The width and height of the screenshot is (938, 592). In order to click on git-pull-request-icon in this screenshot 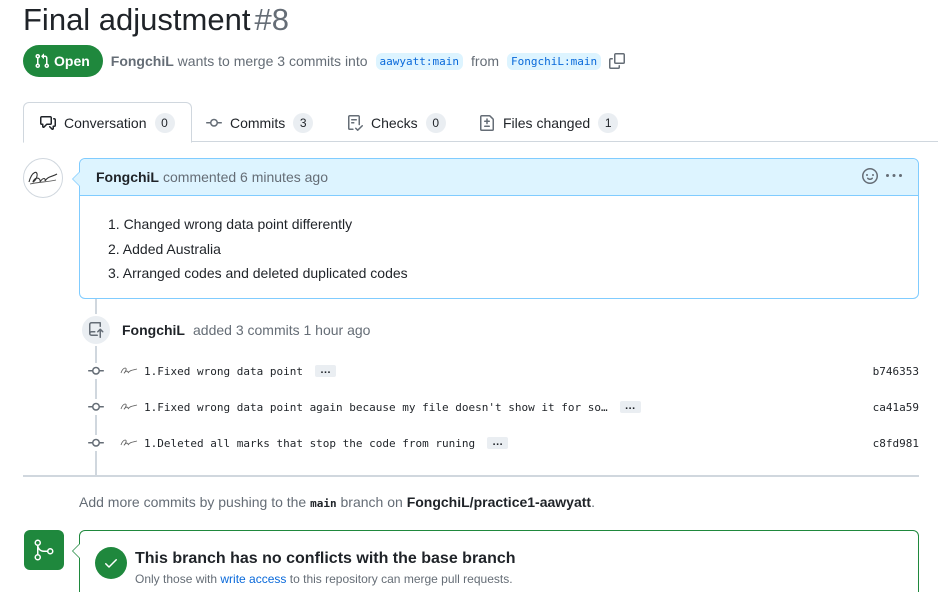, I will do `click(42, 61)`.